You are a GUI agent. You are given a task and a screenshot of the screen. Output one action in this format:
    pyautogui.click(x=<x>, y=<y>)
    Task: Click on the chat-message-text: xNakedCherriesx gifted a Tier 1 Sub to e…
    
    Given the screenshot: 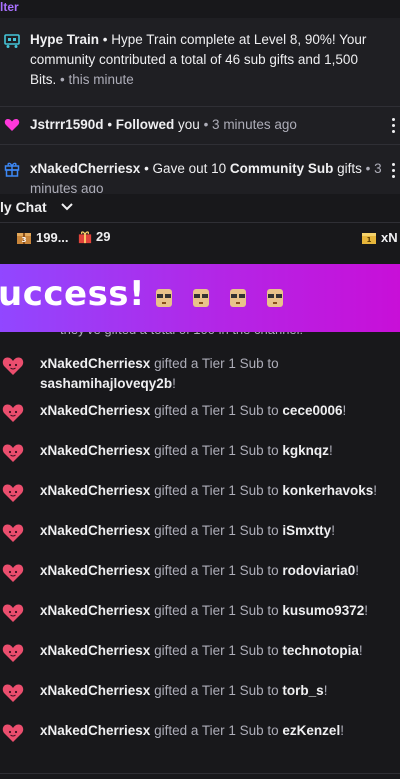 What is the action you would take?
    pyautogui.click(x=215, y=731)
    